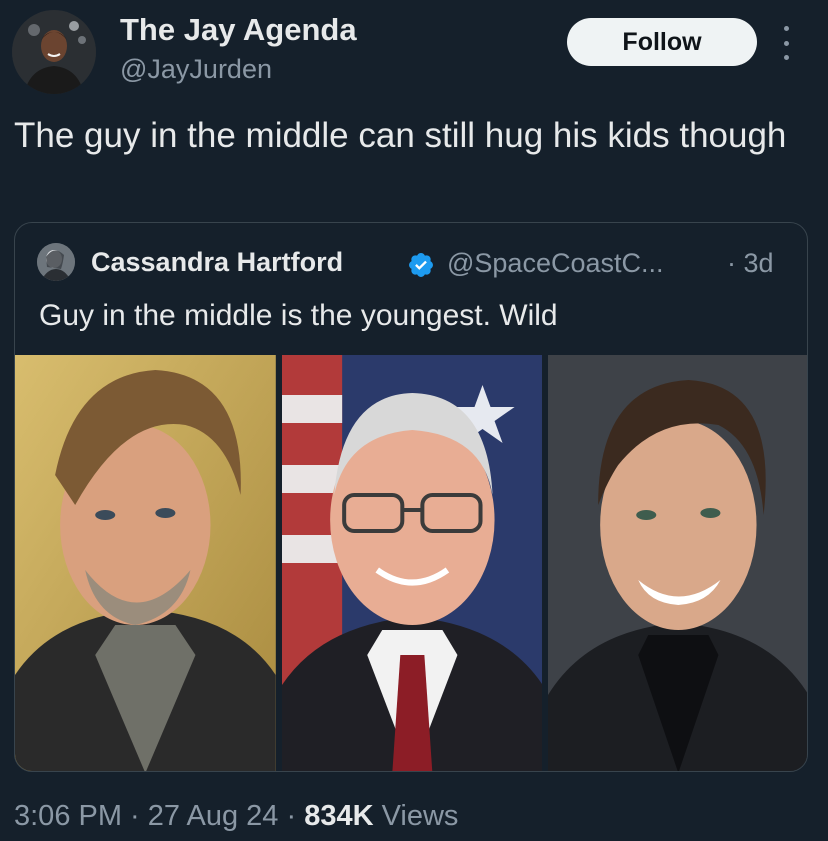  I want to click on quoted-author-avatar, so click(56, 262).